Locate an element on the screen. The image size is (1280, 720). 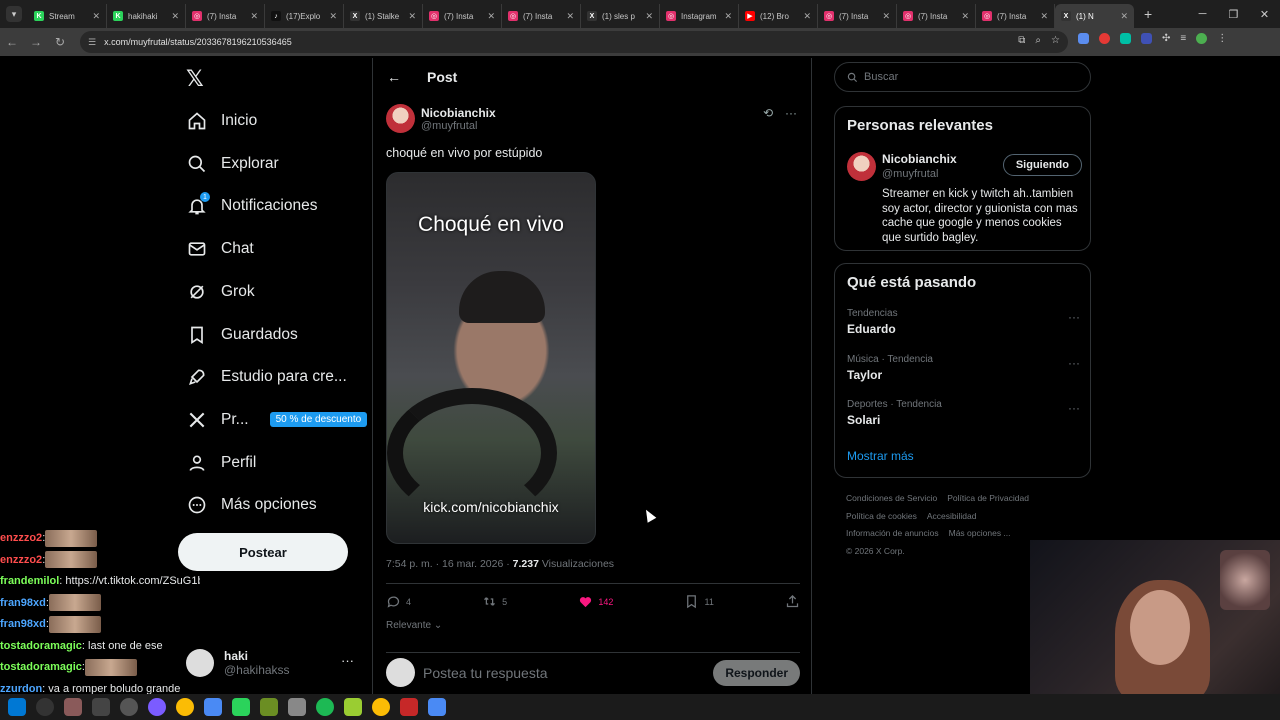
post-author: Nicobianchix @muyfrutal is located at coordinates (441, 118).